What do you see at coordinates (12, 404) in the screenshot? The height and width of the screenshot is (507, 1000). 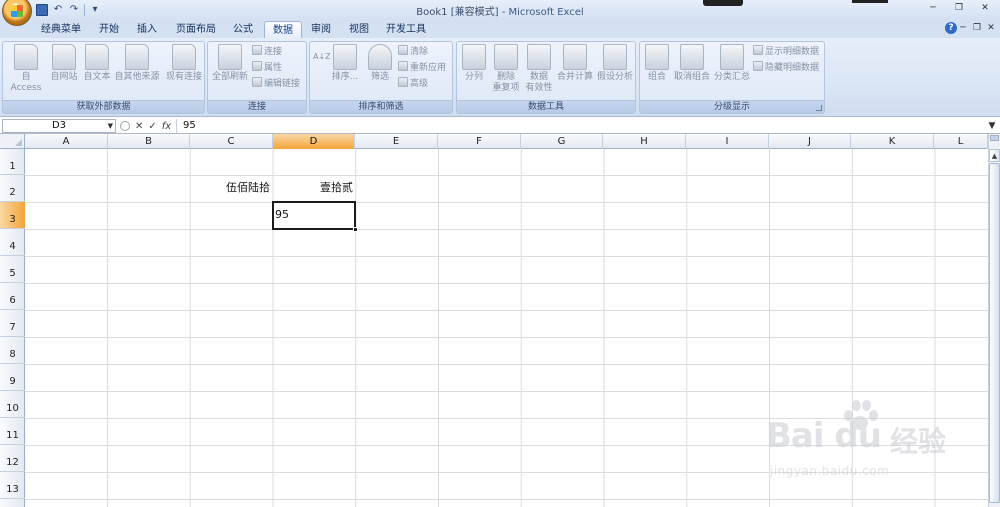 I see `row-header-10: 10` at bounding box center [12, 404].